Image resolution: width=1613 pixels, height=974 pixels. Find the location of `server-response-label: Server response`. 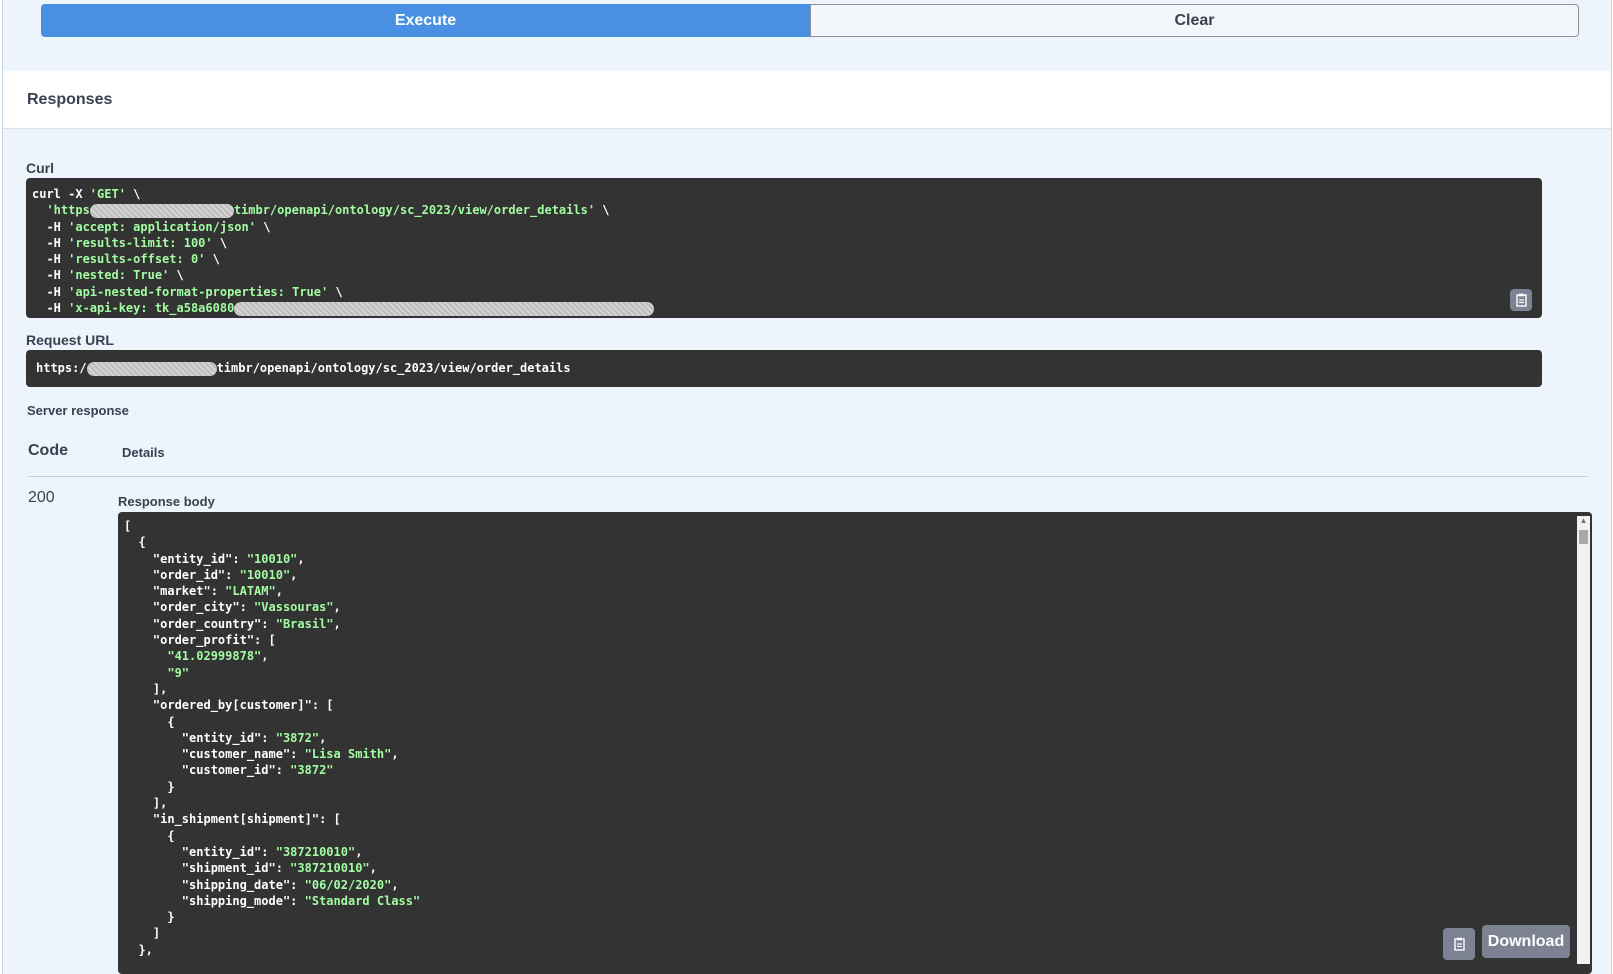

server-response-label: Server response is located at coordinates (78, 410).